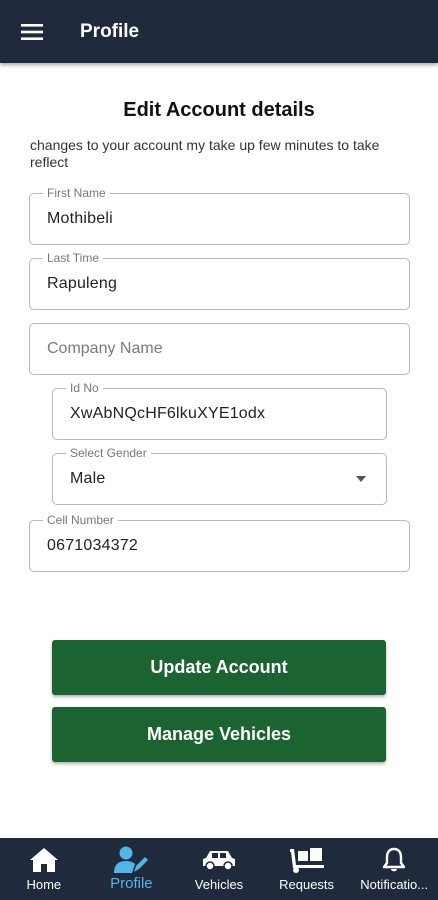  I want to click on manage-vehicles-button: Manage Vehicles, so click(219, 734).